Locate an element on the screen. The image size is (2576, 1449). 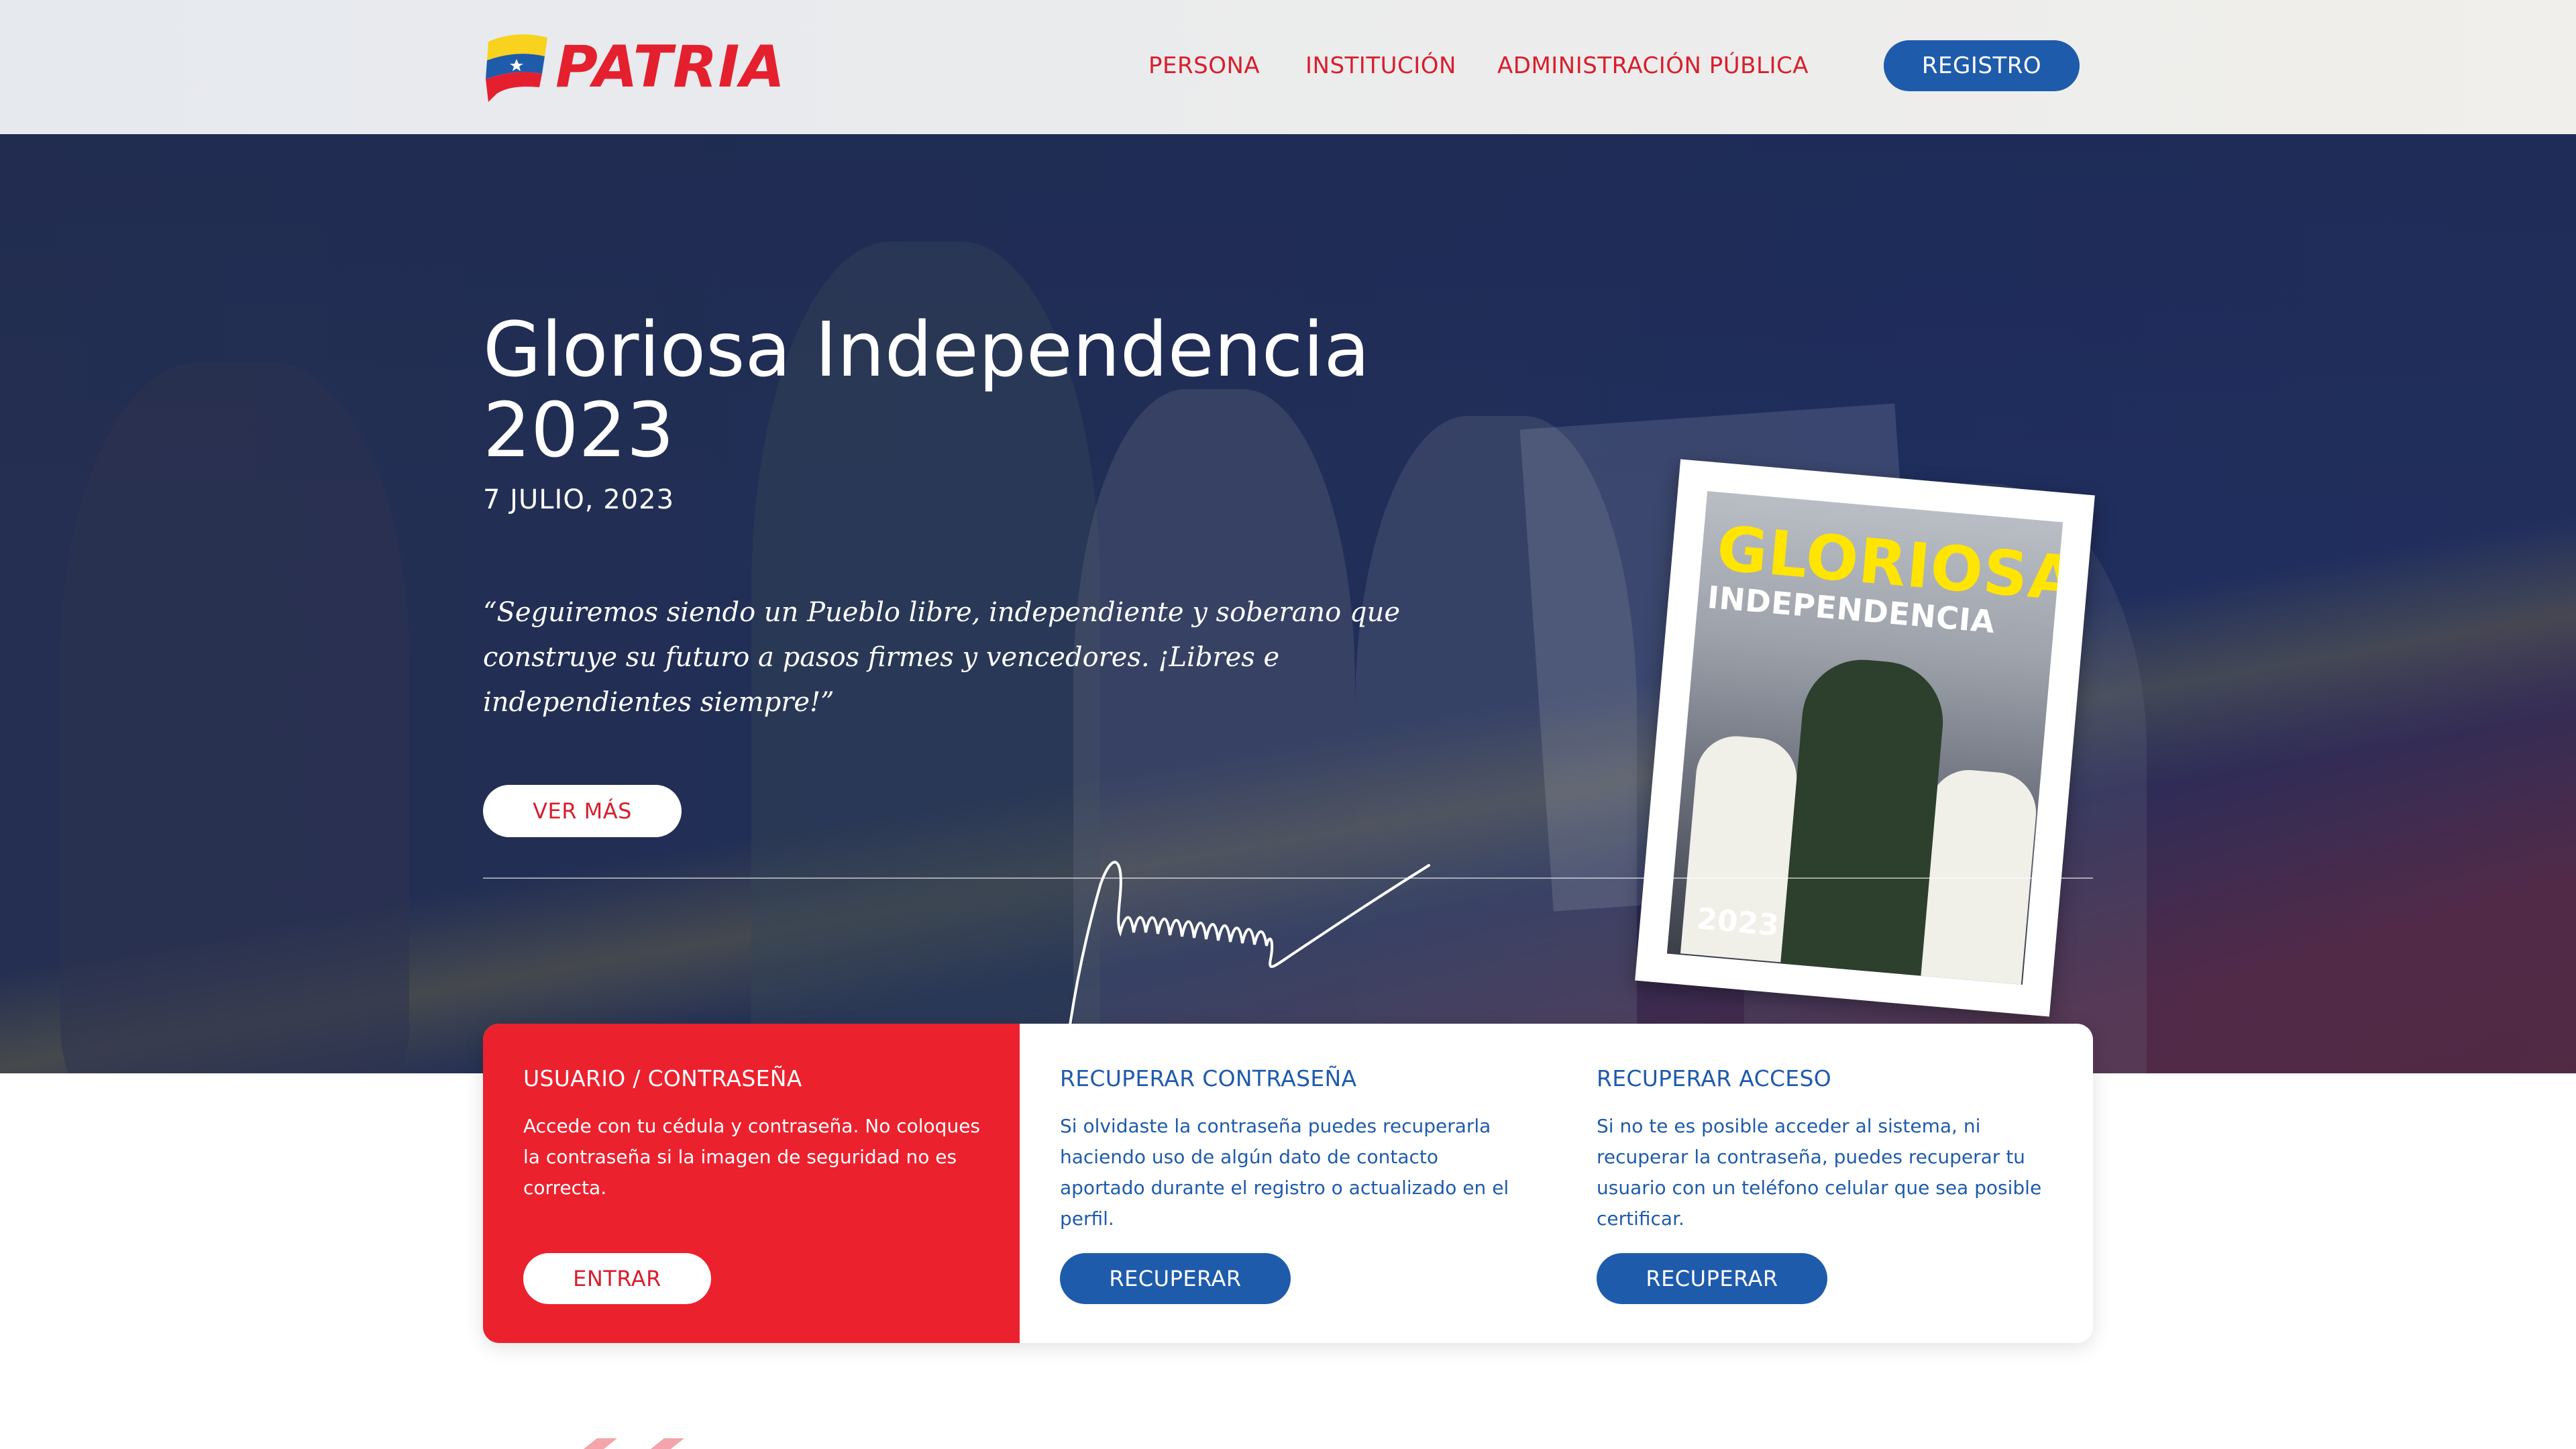
recover-access-button: RECUPERAR is located at coordinates (1712, 1278).